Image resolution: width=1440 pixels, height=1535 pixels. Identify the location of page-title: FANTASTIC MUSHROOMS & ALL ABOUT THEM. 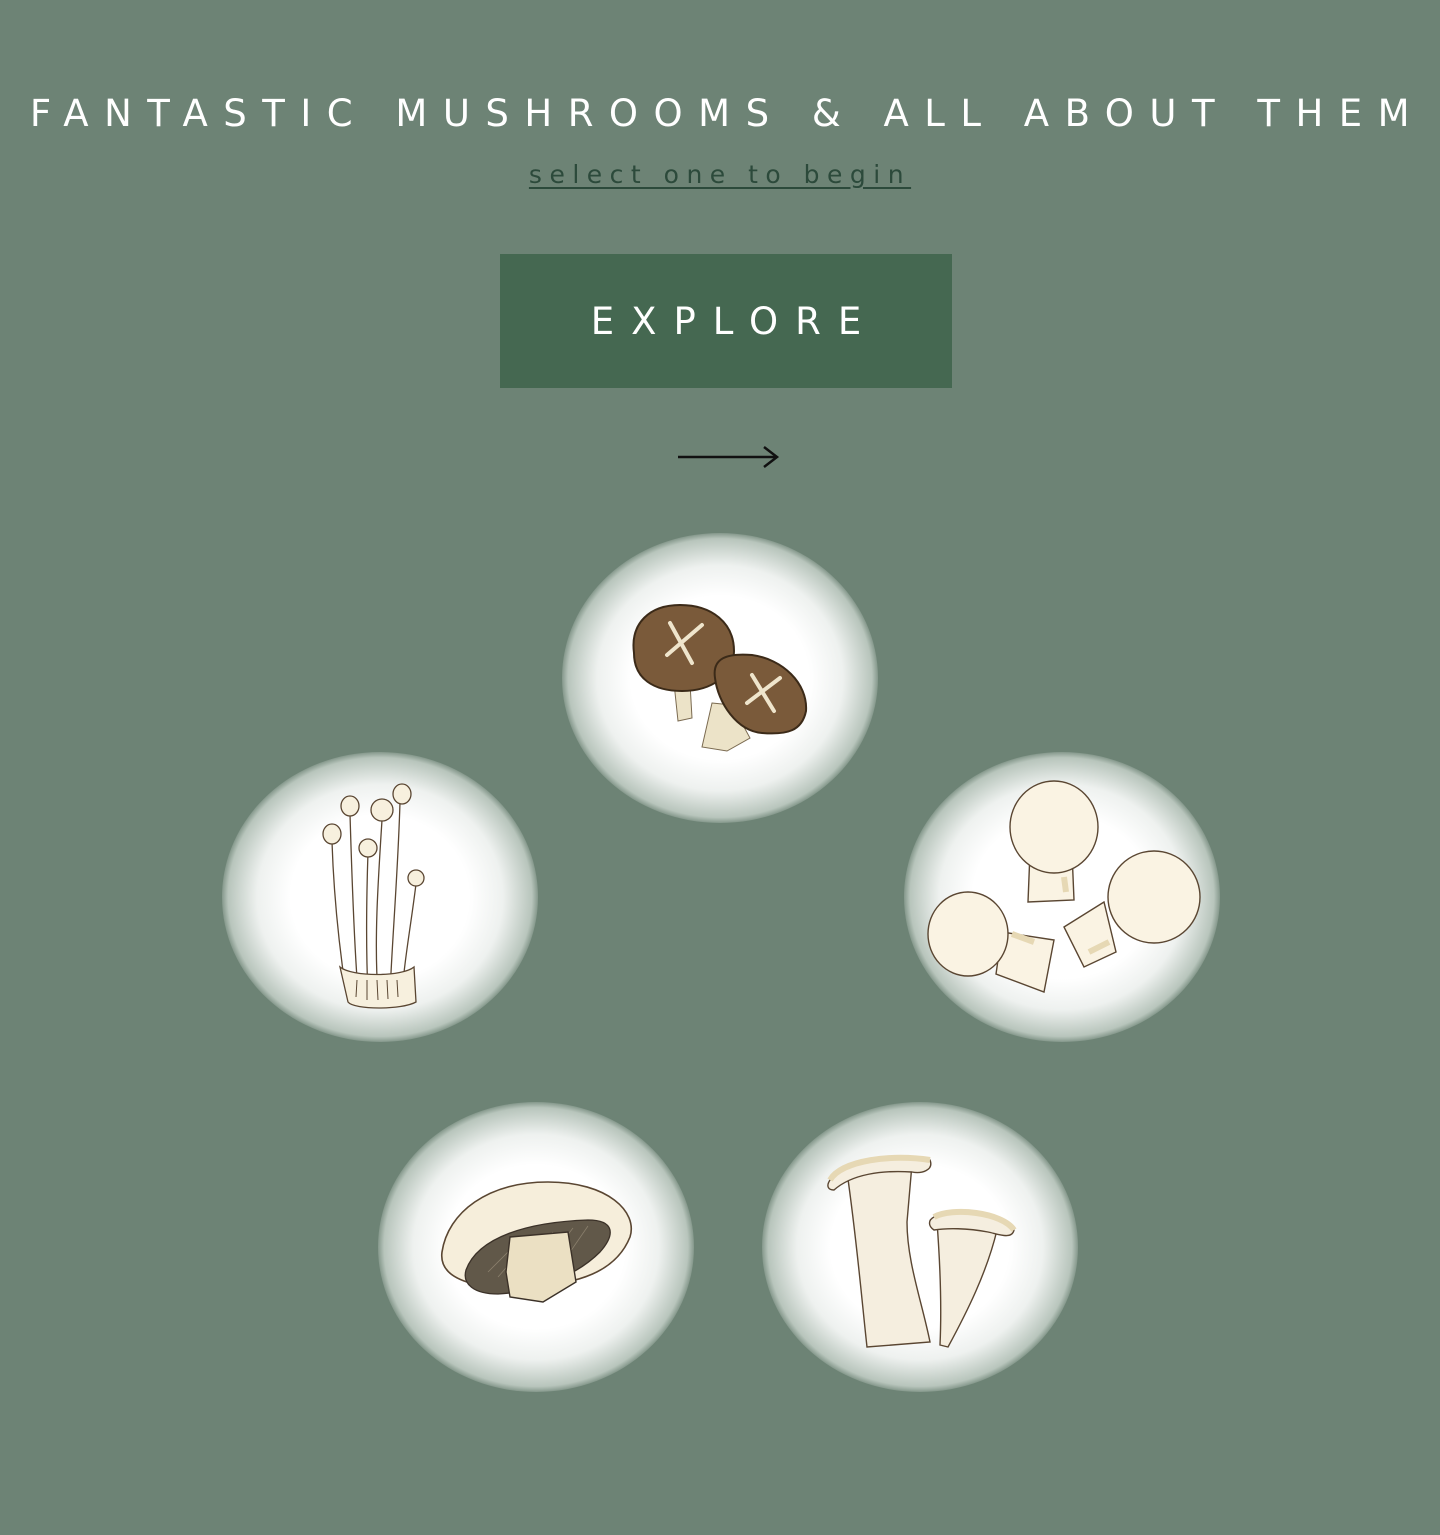
(727, 113).